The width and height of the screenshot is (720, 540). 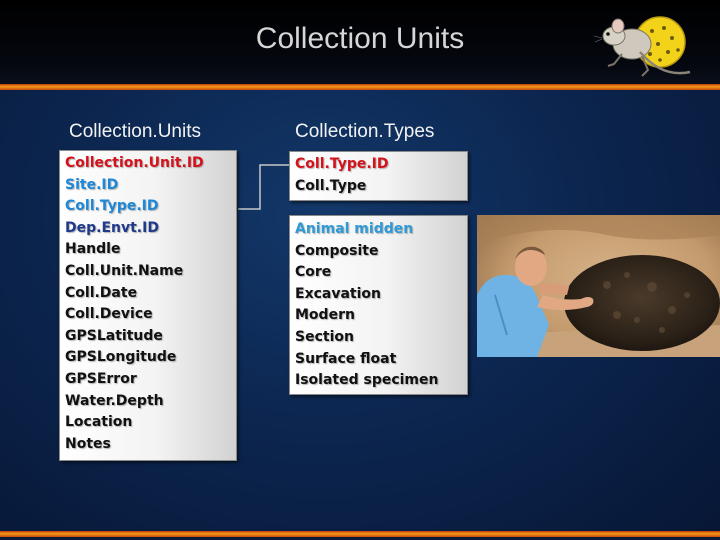 I want to click on field-collection-unit-id: Collection.Unit.ID, so click(x=134, y=163).